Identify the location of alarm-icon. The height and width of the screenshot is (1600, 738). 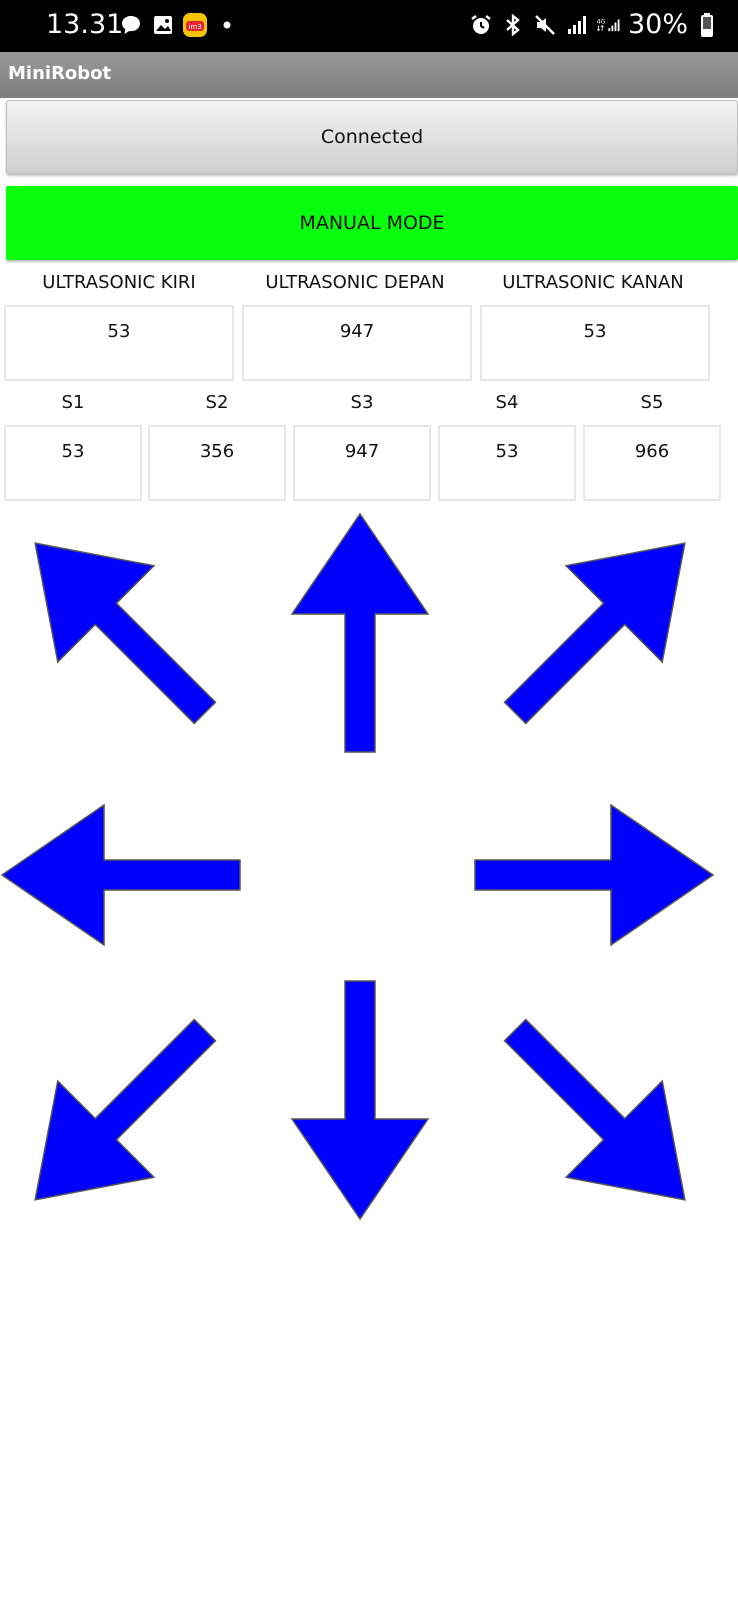
(481, 25).